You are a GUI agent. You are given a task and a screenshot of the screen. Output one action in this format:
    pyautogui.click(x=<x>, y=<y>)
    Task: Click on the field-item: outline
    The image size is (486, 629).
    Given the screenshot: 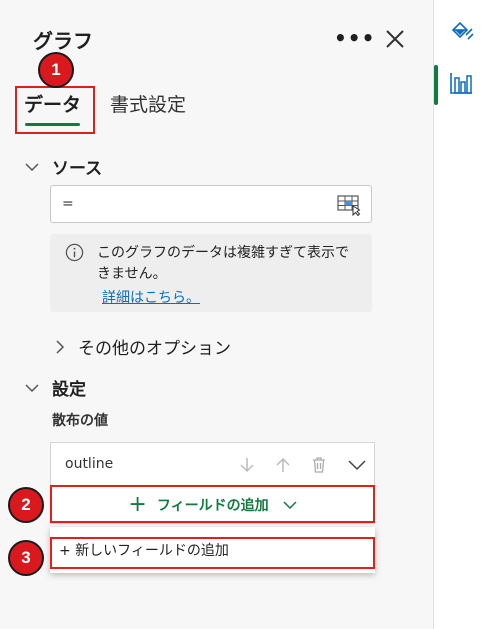 What is the action you would take?
    pyautogui.click(x=212, y=464)
    